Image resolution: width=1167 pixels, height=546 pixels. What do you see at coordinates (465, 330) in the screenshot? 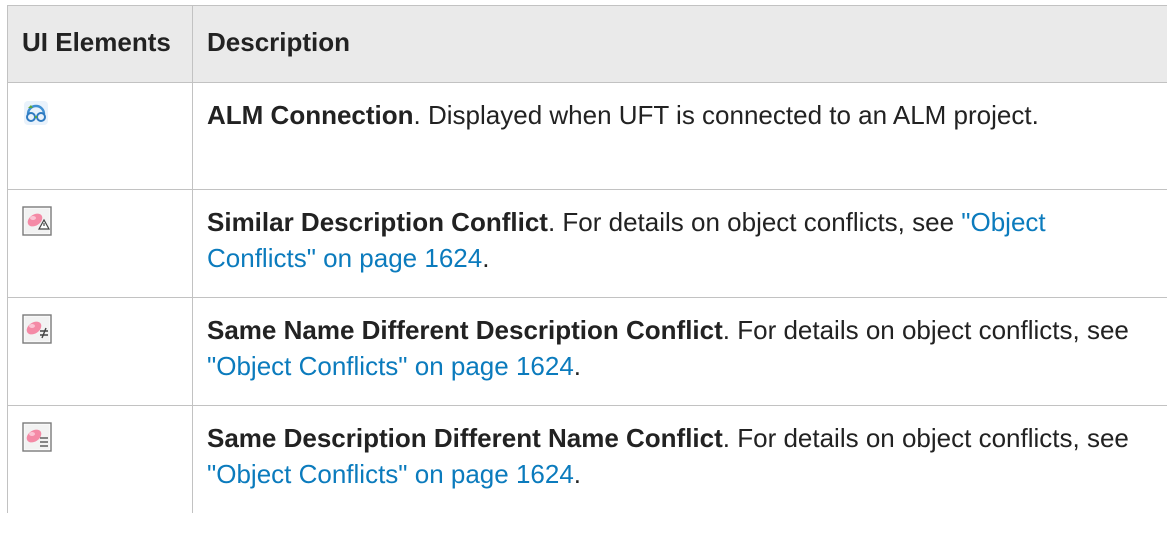
I see `term-label: Same Name Different Description Conflict` at bounding box center [465, 330].